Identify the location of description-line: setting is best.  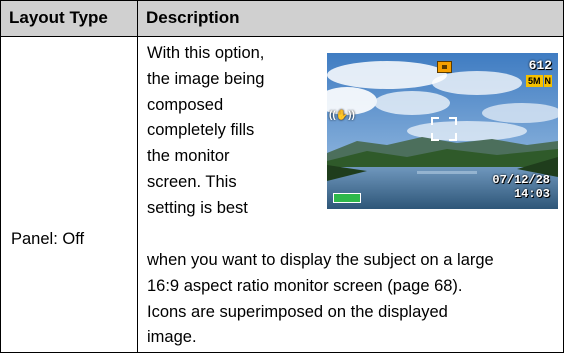
(197, 207).